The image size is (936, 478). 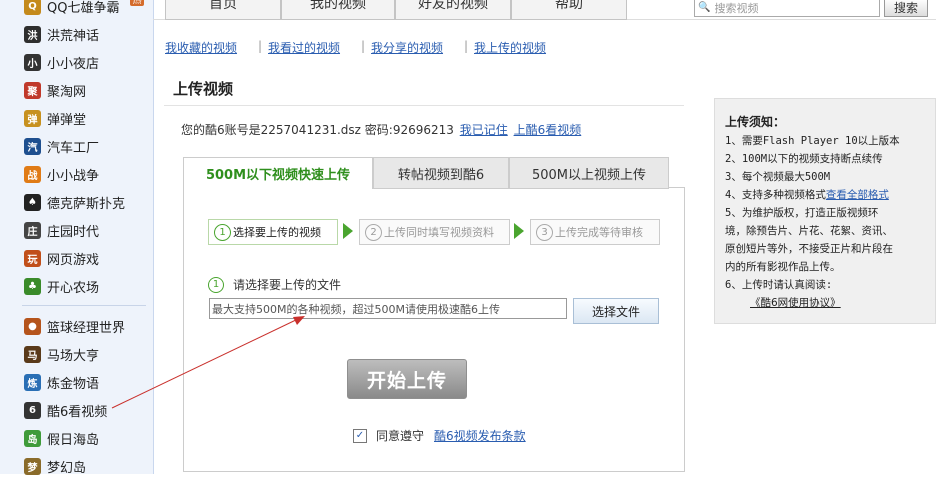 I want to click on sidebar-item-label: 梦幻岛, so click(x=67, y=468).